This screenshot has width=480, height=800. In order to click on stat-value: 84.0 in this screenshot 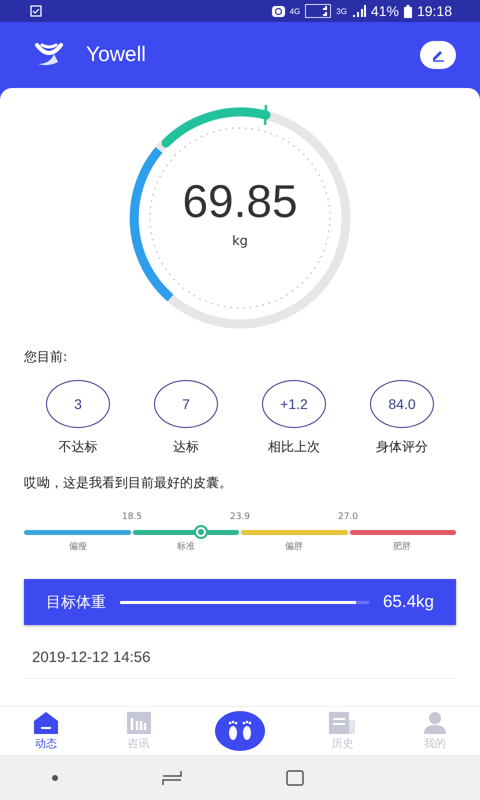, I will do `click(402, 404)`.